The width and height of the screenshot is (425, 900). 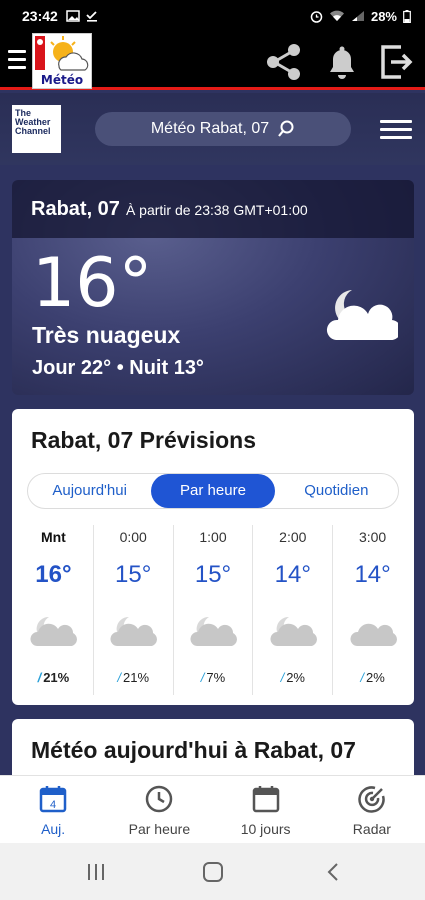 What do you see at coordinates (53, 537) in the screenshot?
I see `hour-label: Mnt` at bounding box center [53, 537].